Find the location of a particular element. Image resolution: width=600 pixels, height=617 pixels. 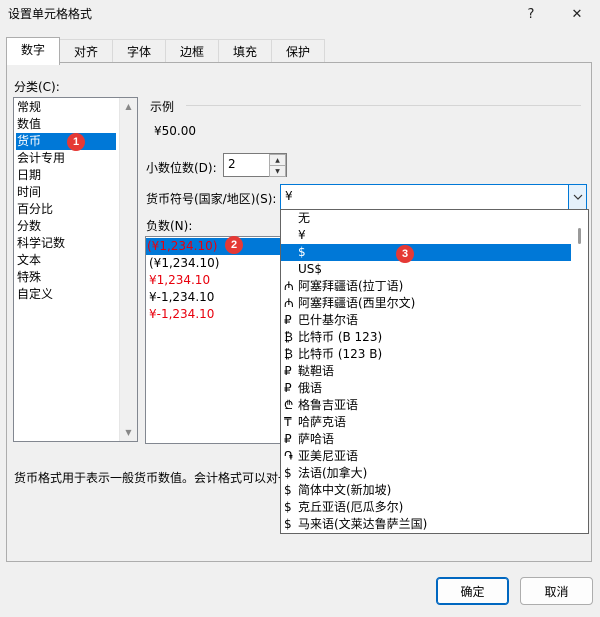

category-item: 科学记数 is located at coordinates (40, 243).